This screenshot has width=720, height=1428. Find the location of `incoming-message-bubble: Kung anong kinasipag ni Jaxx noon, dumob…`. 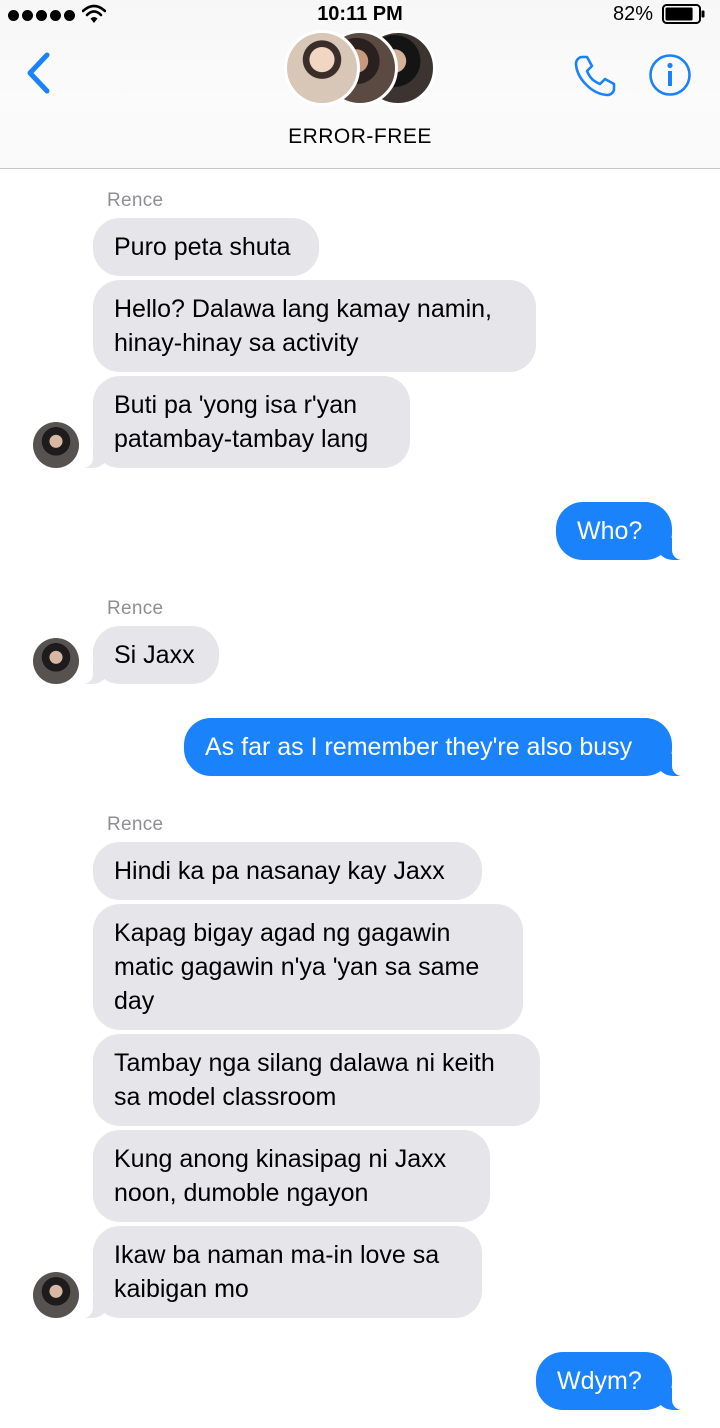

incoming-message-bubble: Kung anong kinasipag ni Jaxx noon, dumob… is located at coordinates (291, 1176).